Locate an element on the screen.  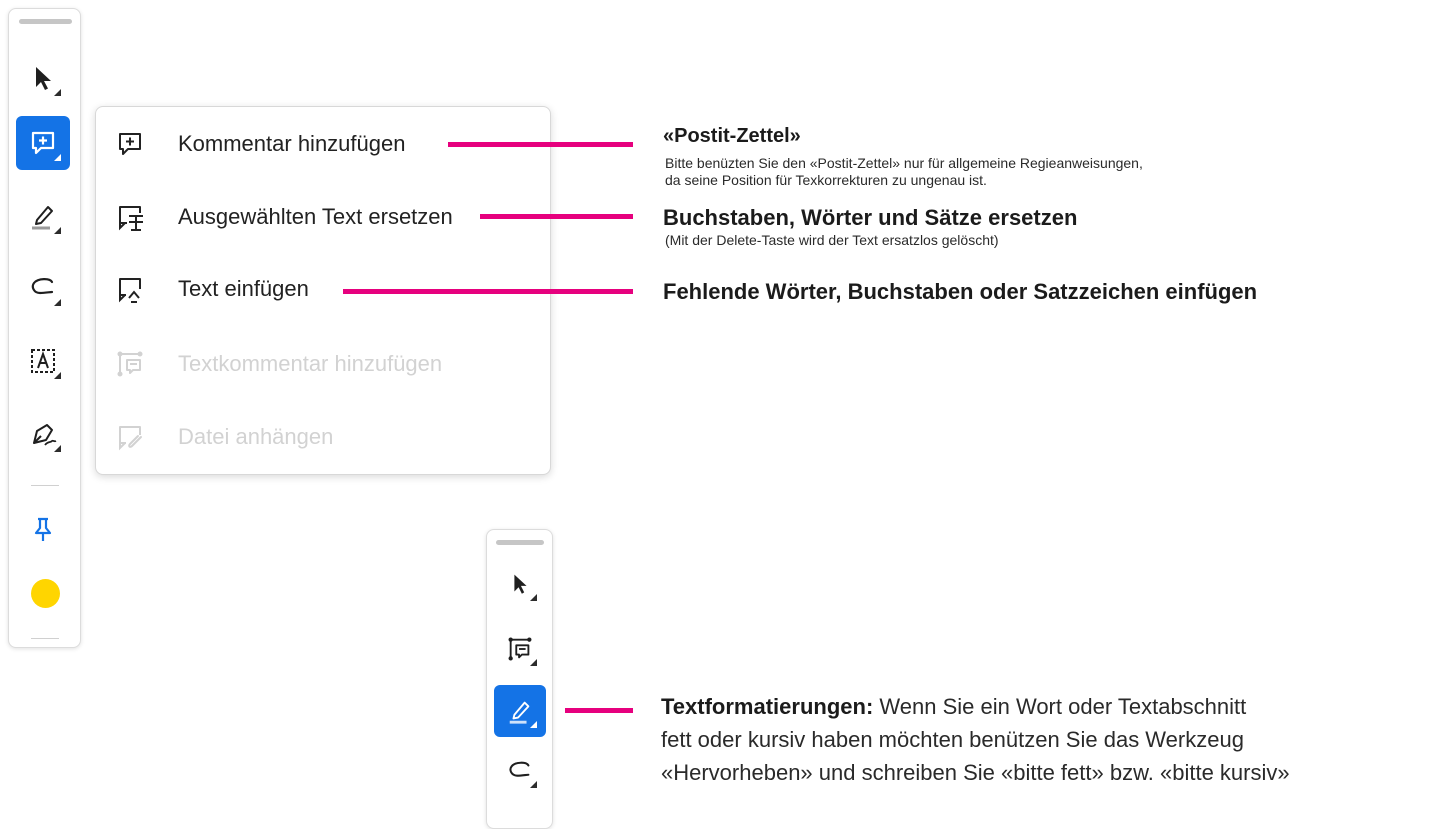
attach-file-icon is located at coordinates (130, 438).